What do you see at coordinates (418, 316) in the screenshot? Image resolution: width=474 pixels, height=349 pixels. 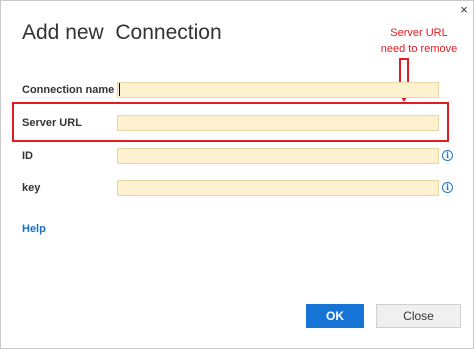 I see `close-button: Close` at bounding box center [418, 316].